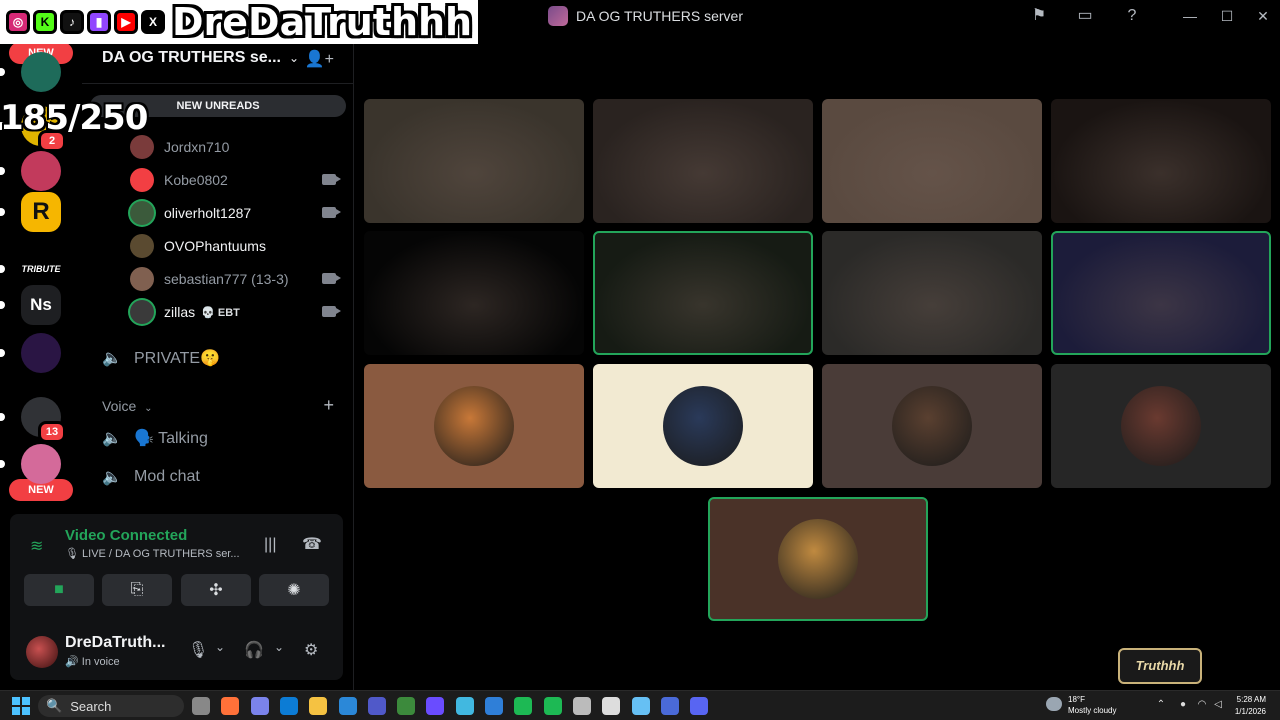 The image size is (1280, 720). I want to click on category-label: Voice, so click(119, 406).